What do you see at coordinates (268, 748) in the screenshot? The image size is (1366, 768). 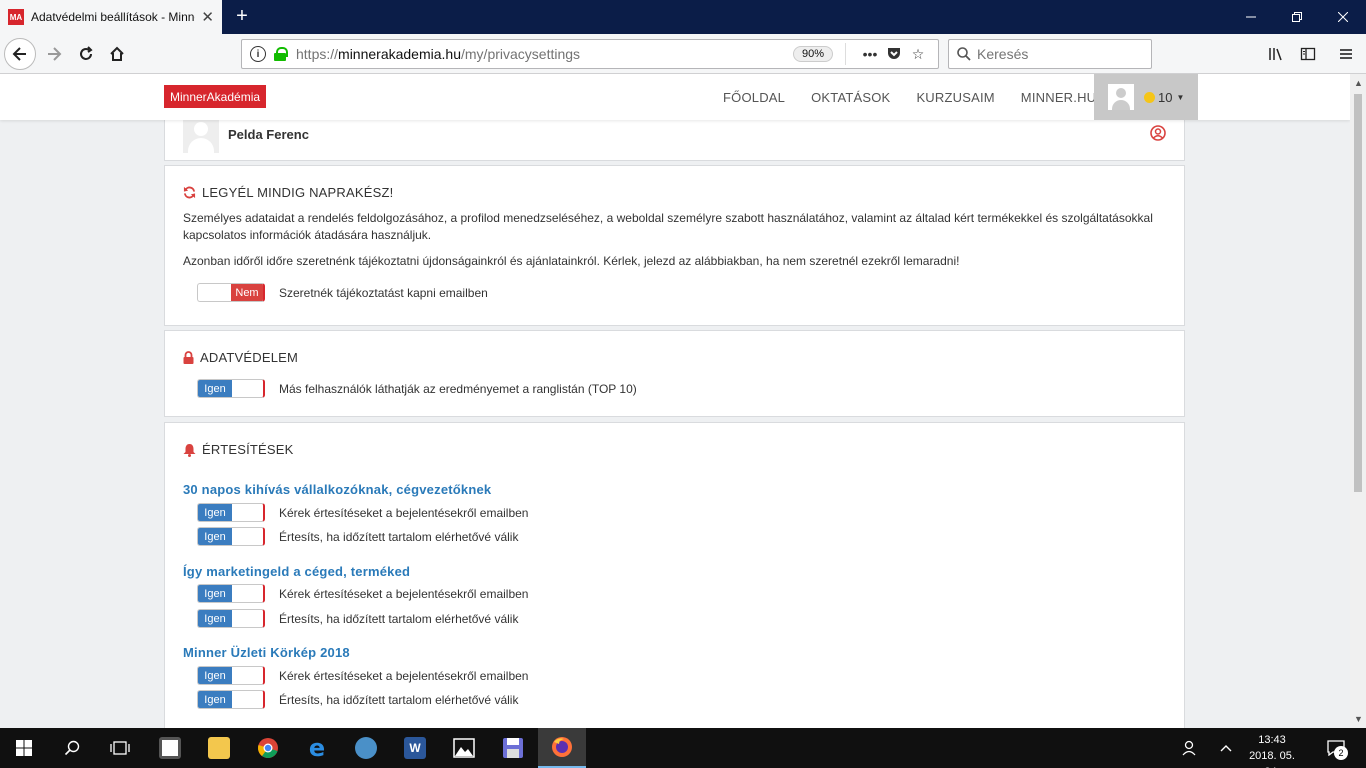 I see `taskbar-chrome` at bounding box center [268, 748].